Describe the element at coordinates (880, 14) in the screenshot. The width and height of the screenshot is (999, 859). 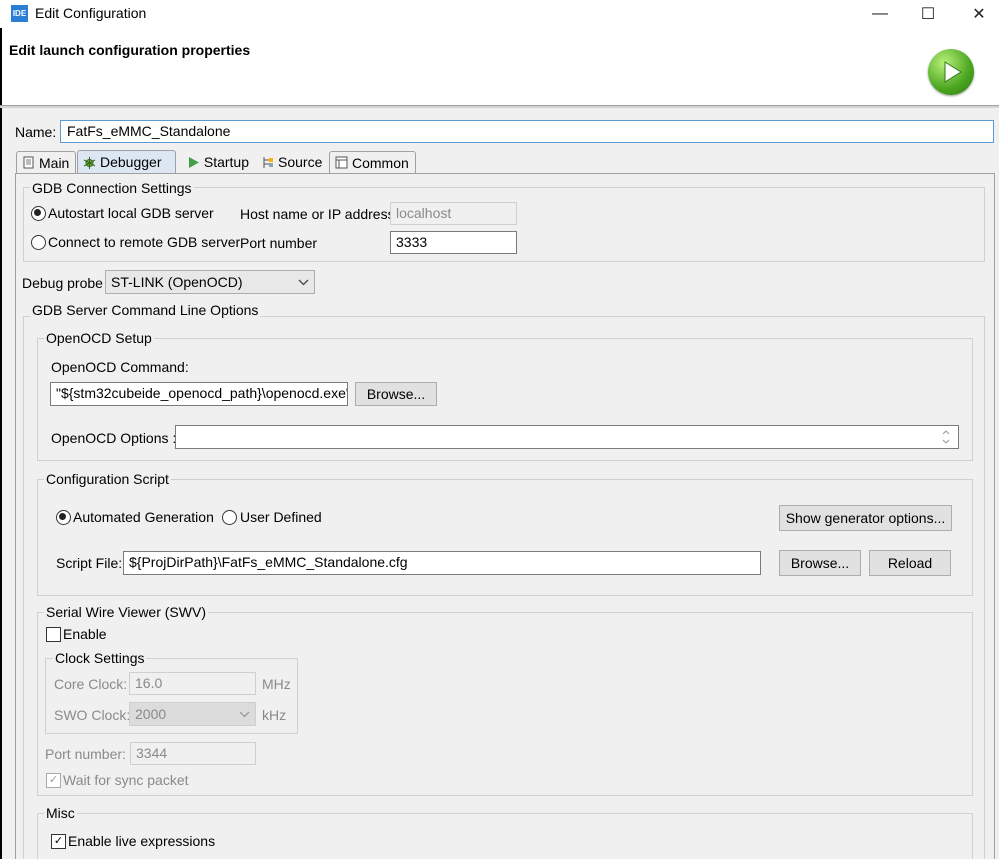
I see `minimize-button: —` at that location.